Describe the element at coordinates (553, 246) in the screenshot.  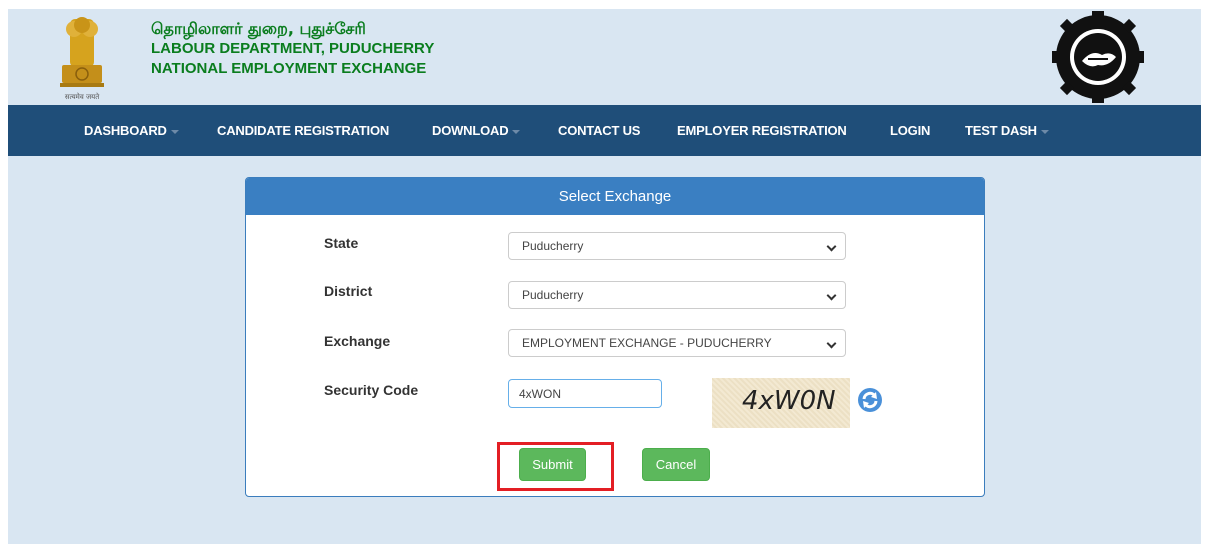
I see `state-select-value: Puducherry` at that location.